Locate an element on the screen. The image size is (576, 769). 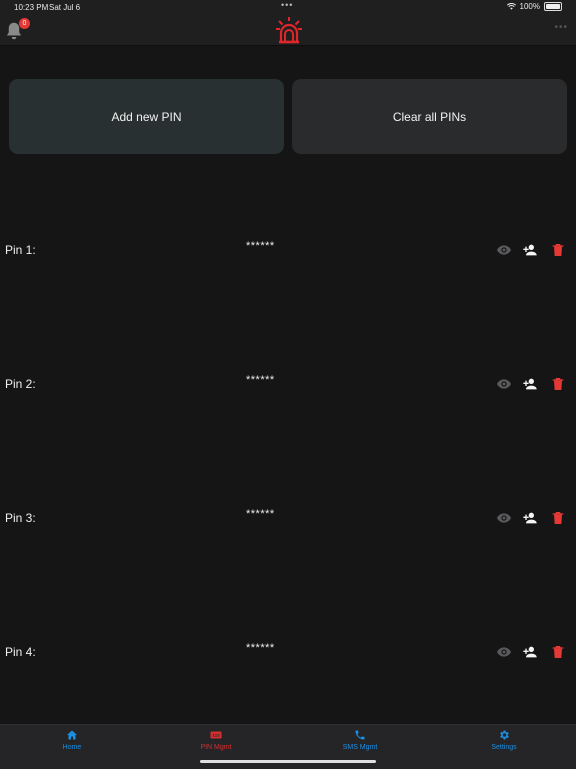
gear-icon is located at coordinates (504, 735).